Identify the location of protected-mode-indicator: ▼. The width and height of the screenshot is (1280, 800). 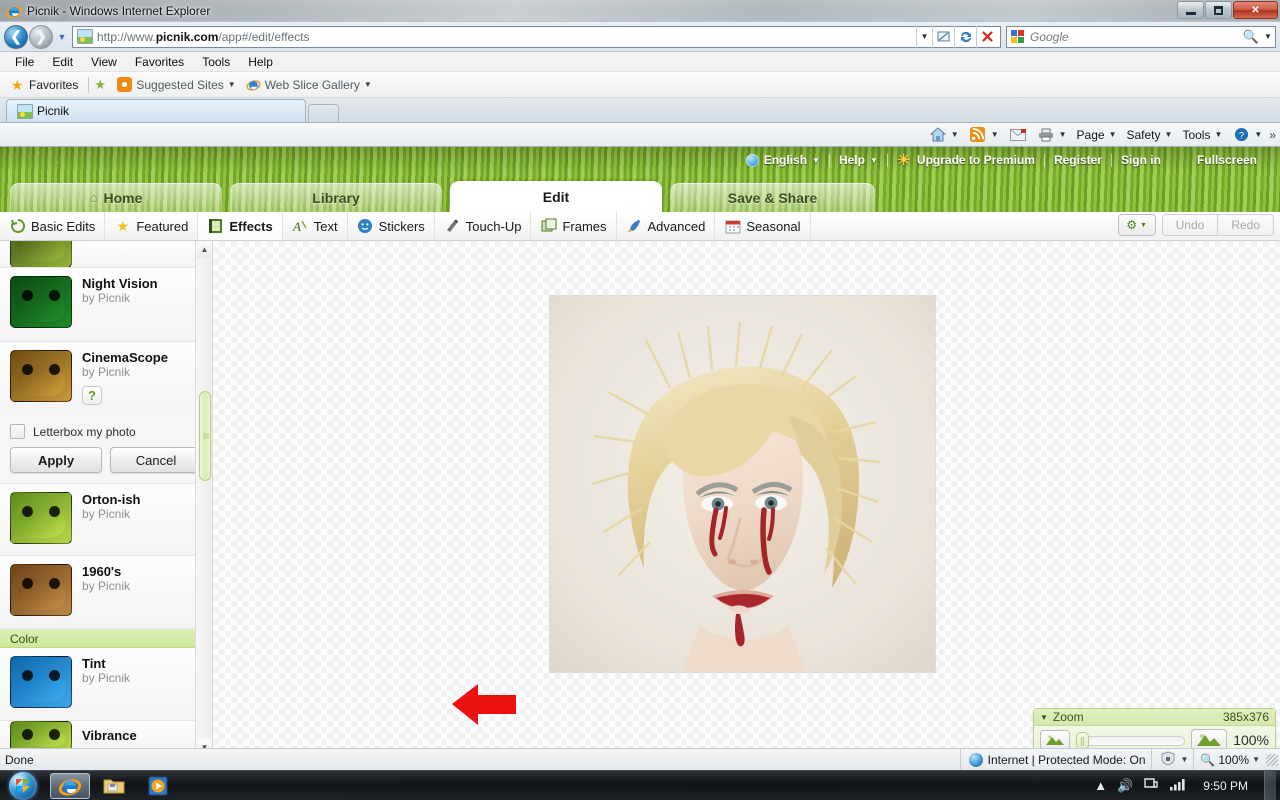
(1172, 759).